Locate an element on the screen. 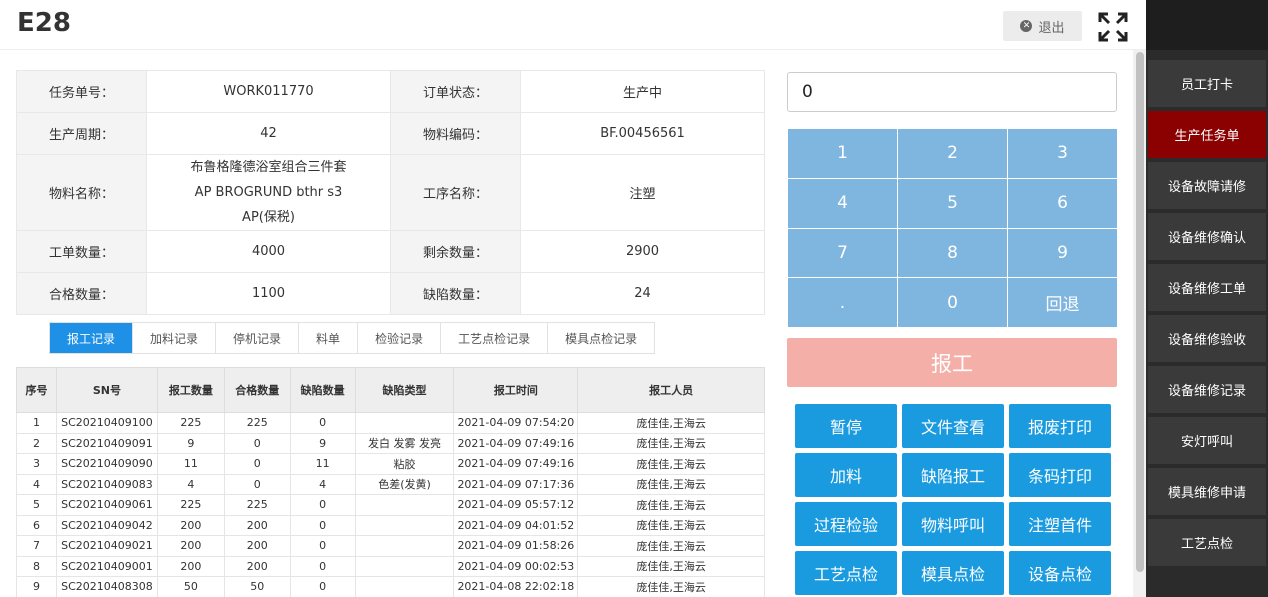 The width and height of the screenshot is (1268, 597). table-cell: 7 is located at coordinates (36, 546).